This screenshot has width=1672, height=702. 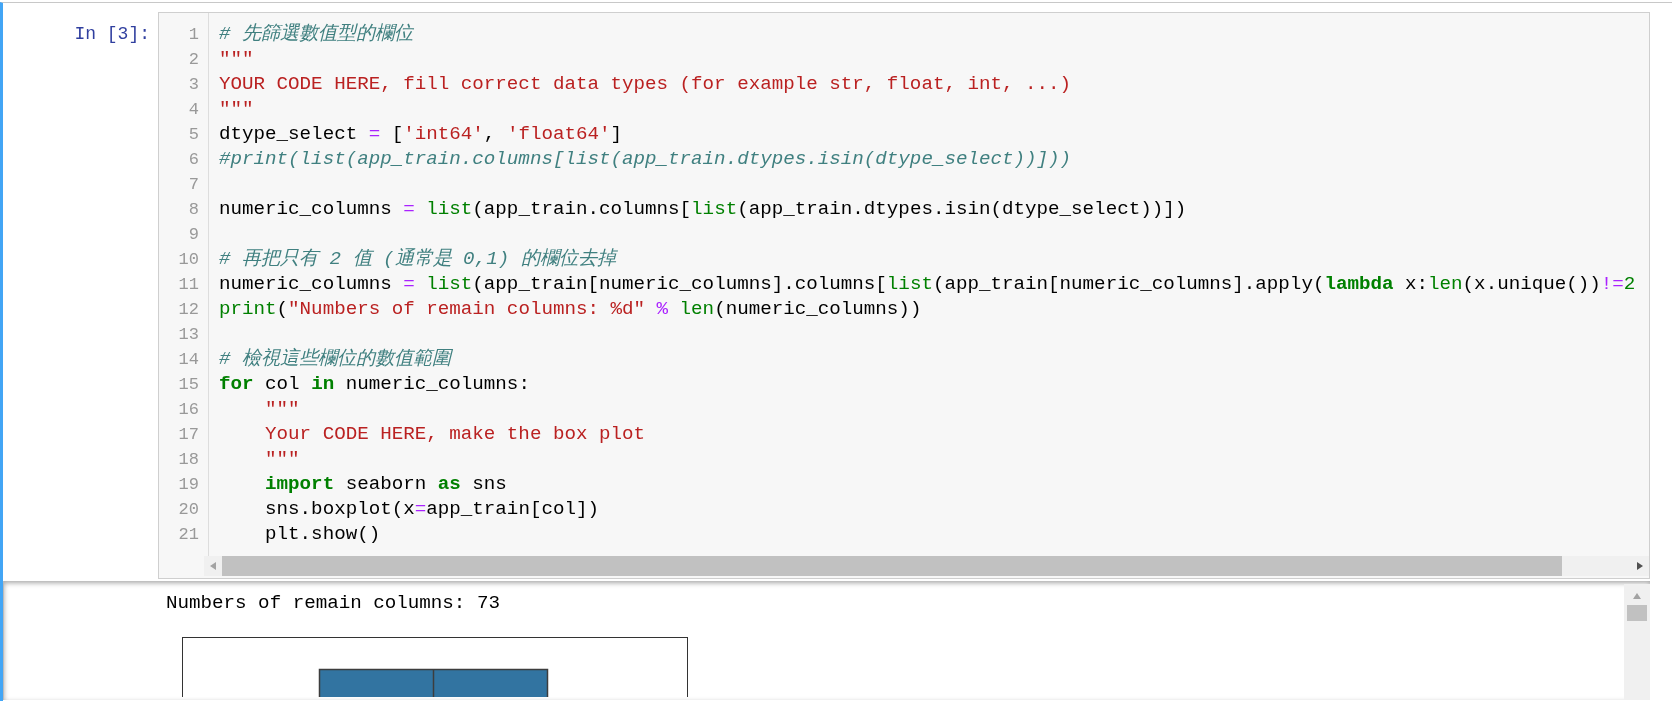 What do you see at coordinates (333, 603) in the screenshot?
I see `output-text: Numbers of remain columns: 73` at bounding box center [333, 603].